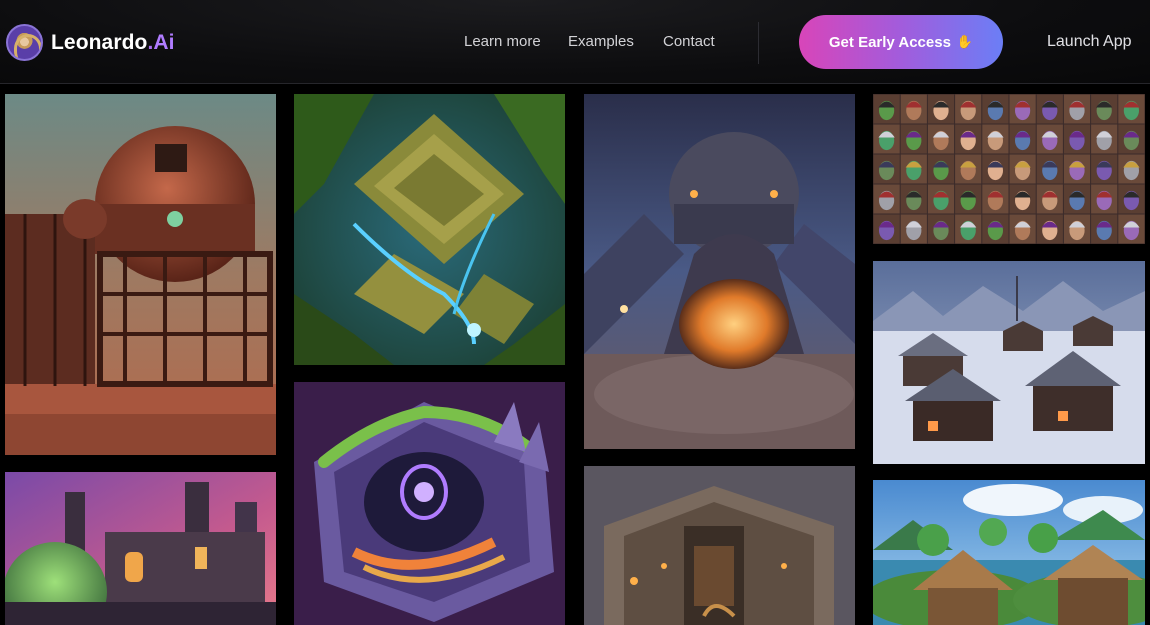  I want to click on gallery-image-steampunk-dome, so click(140, 274).